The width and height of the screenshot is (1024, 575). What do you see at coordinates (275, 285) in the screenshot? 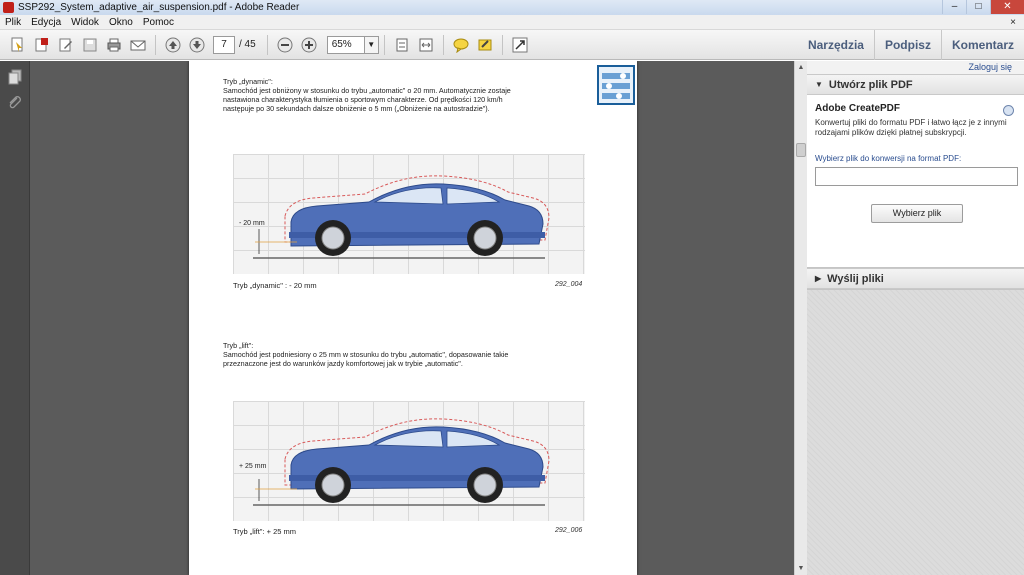
I see `figure-caption: Tryb „dynamic" : - 20 mm` at bounding box center [275, 285].